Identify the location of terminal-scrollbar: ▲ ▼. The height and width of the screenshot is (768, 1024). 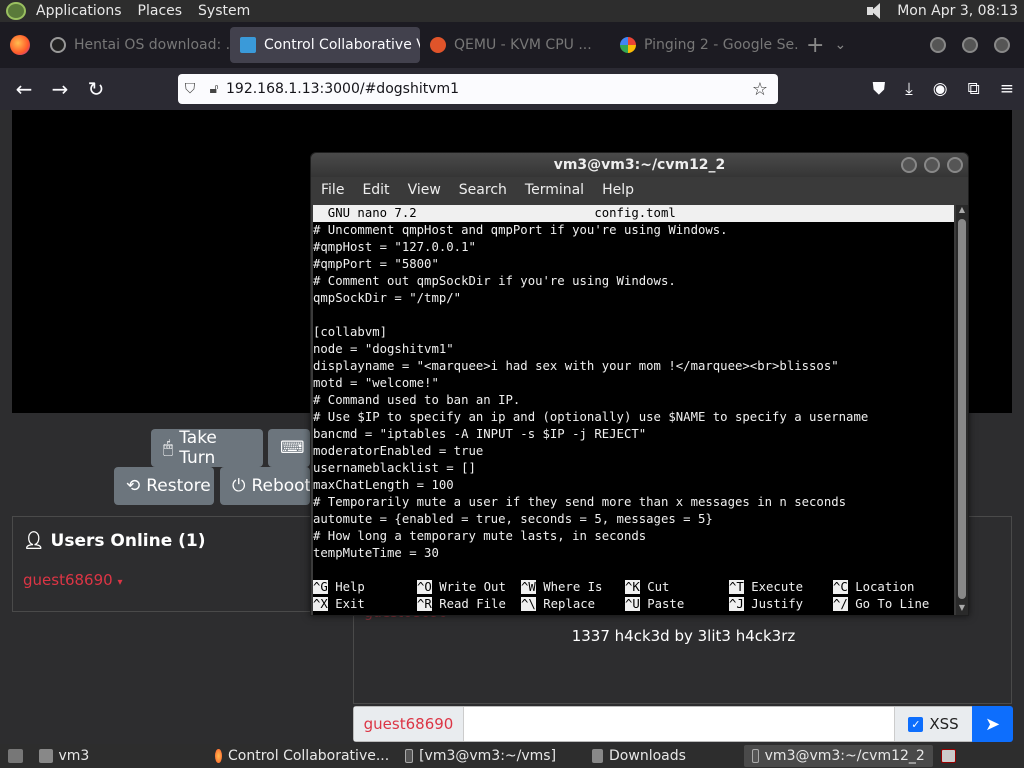
(962, 410).